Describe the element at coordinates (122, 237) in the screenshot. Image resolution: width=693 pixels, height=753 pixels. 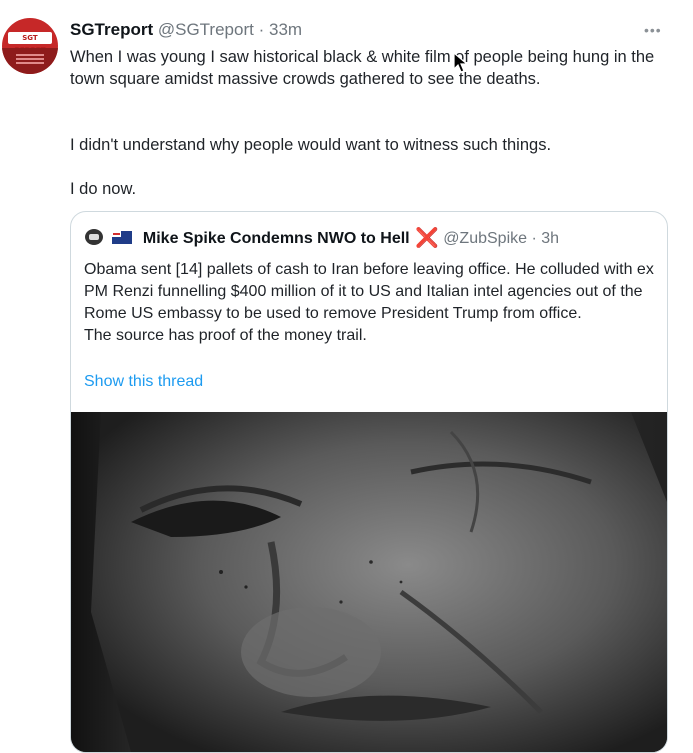
I see `australia-flag-icon` at that location.